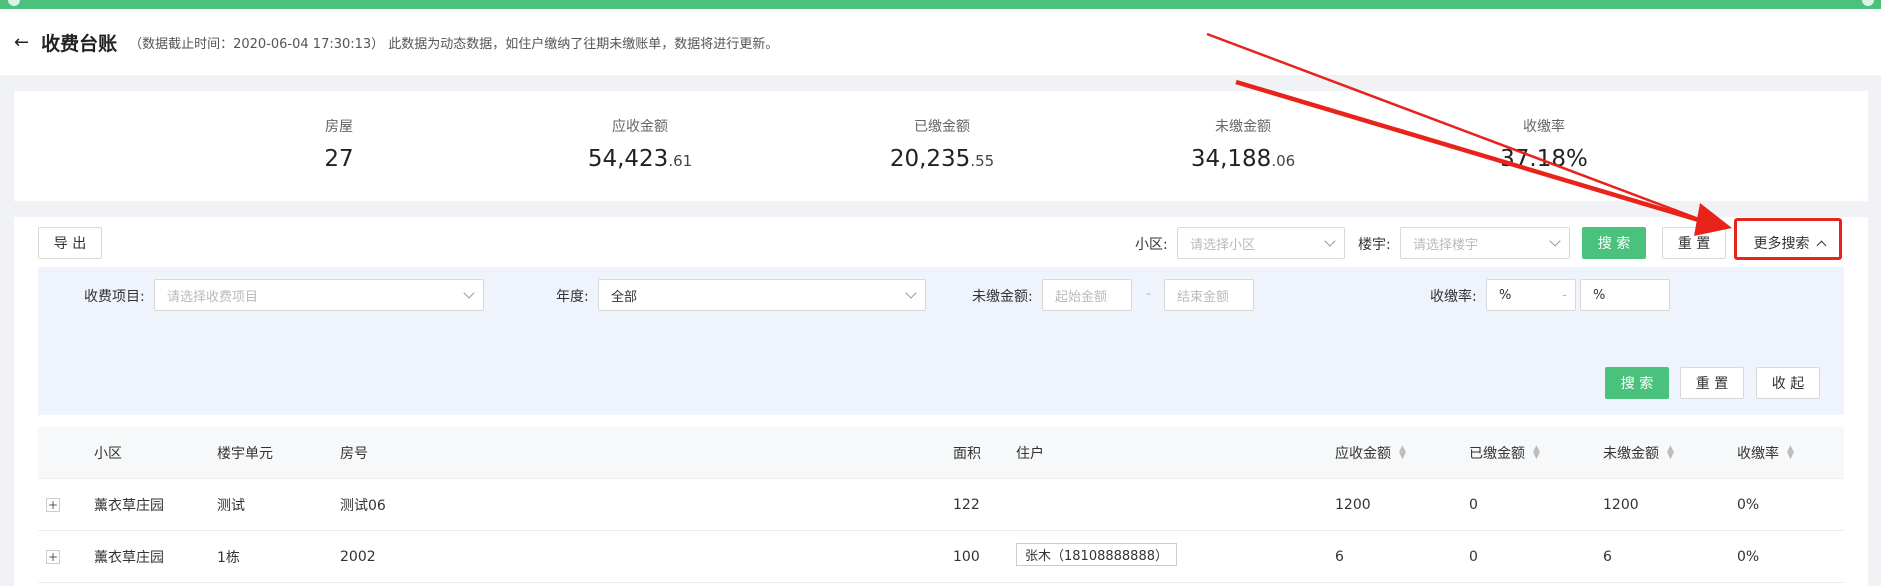 The width and height of the screenshot is (1881, 586). What do you see at coordinates (1353, 505) in the screenshot?
I see `cell-receivable: 1200` at bounding box center [1353, 505].